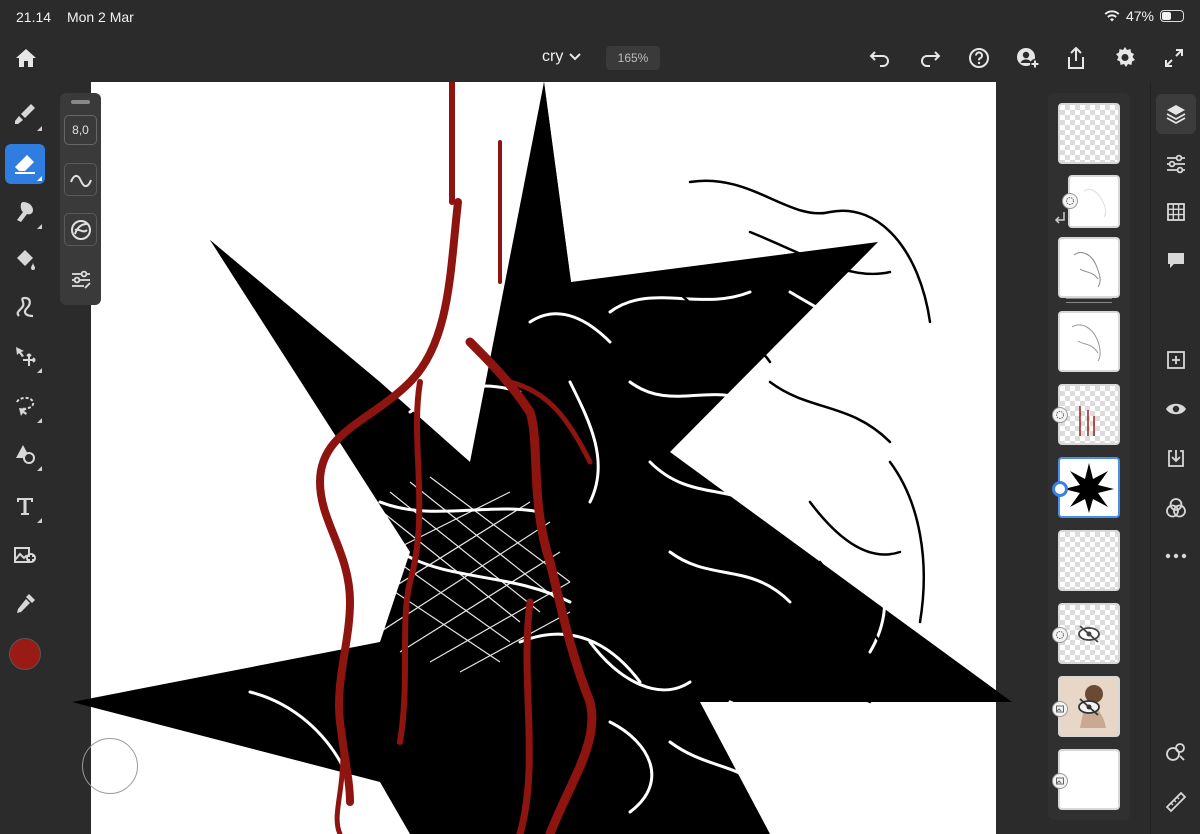 This screenshot has width=1200, height=834. I want to click on move-tool, so click(25, 356).